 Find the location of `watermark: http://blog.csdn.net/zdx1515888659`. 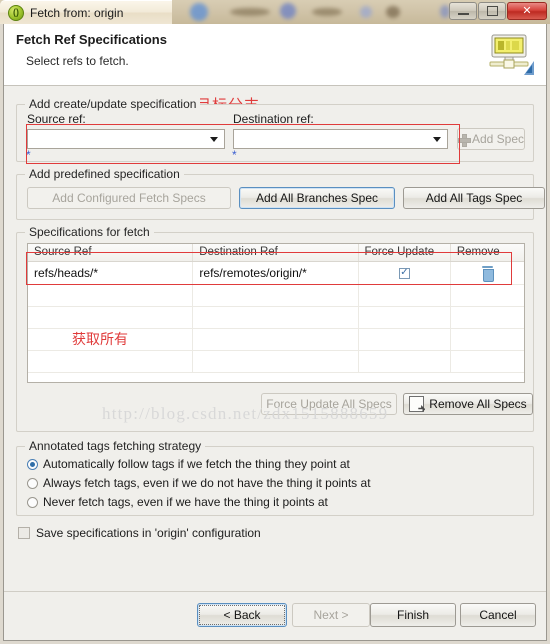

watermark: http://blog.csdn.net/zdx1515888659 is located at coordinates (245, 413).